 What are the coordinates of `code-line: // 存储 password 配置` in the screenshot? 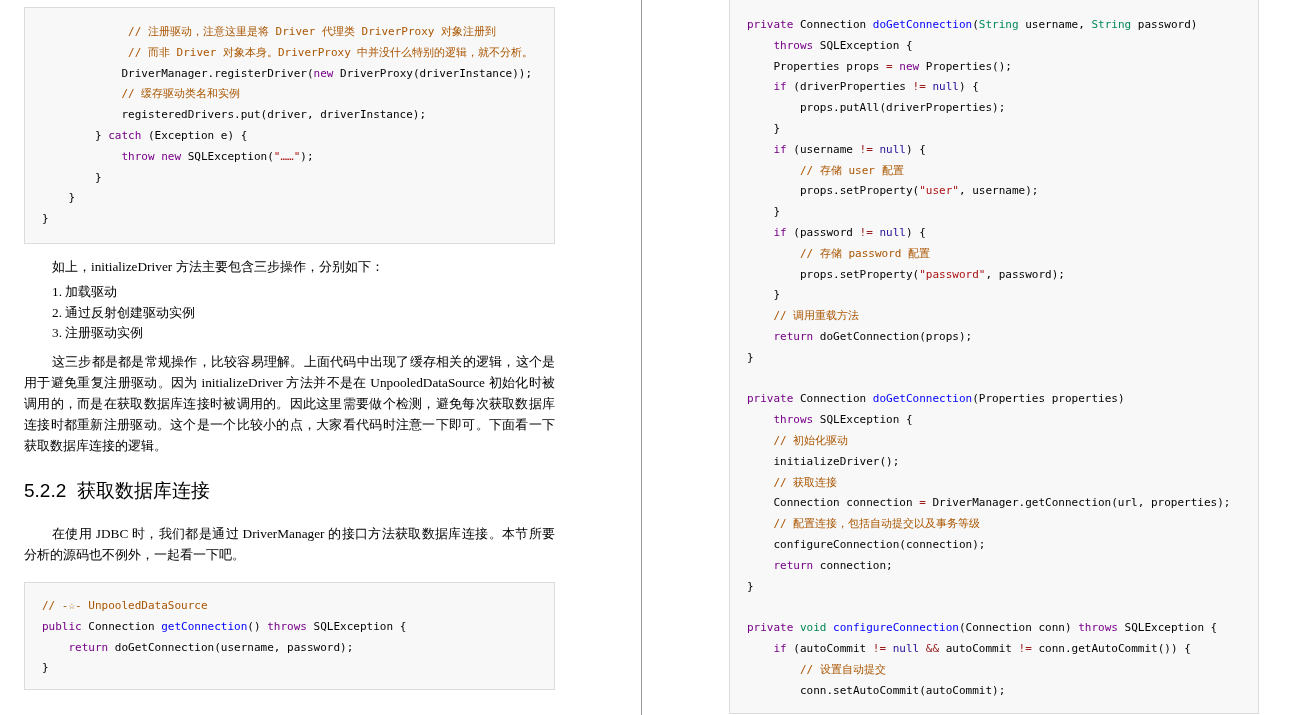 It's located at (864, 253).